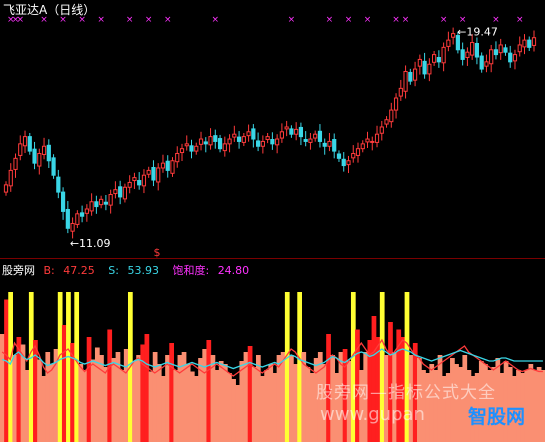  I want to click on legend-sat-value: 24.80, so click(233, 270).